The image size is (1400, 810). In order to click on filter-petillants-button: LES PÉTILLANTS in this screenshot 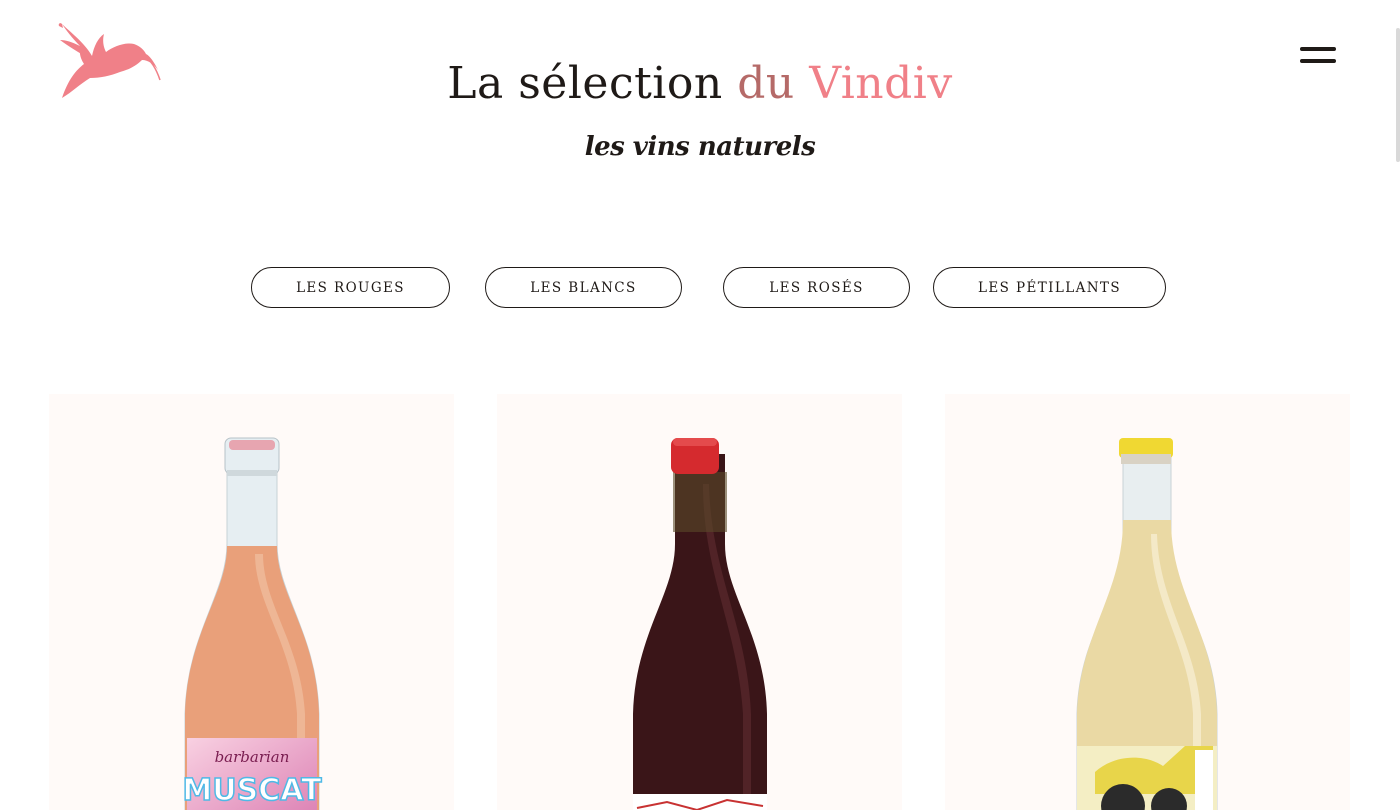, I will do `click(1049, 287)`.